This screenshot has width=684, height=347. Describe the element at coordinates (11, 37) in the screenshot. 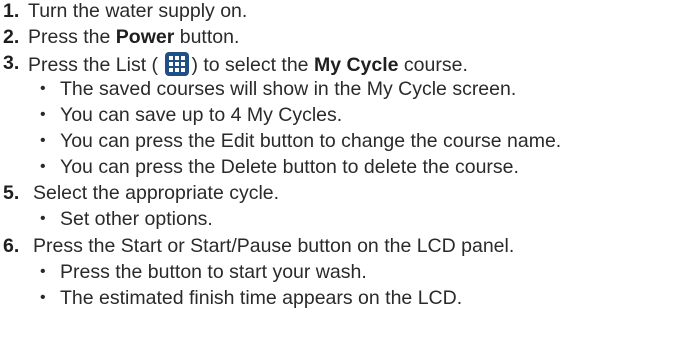

I see `step-number: 2.` at that location.